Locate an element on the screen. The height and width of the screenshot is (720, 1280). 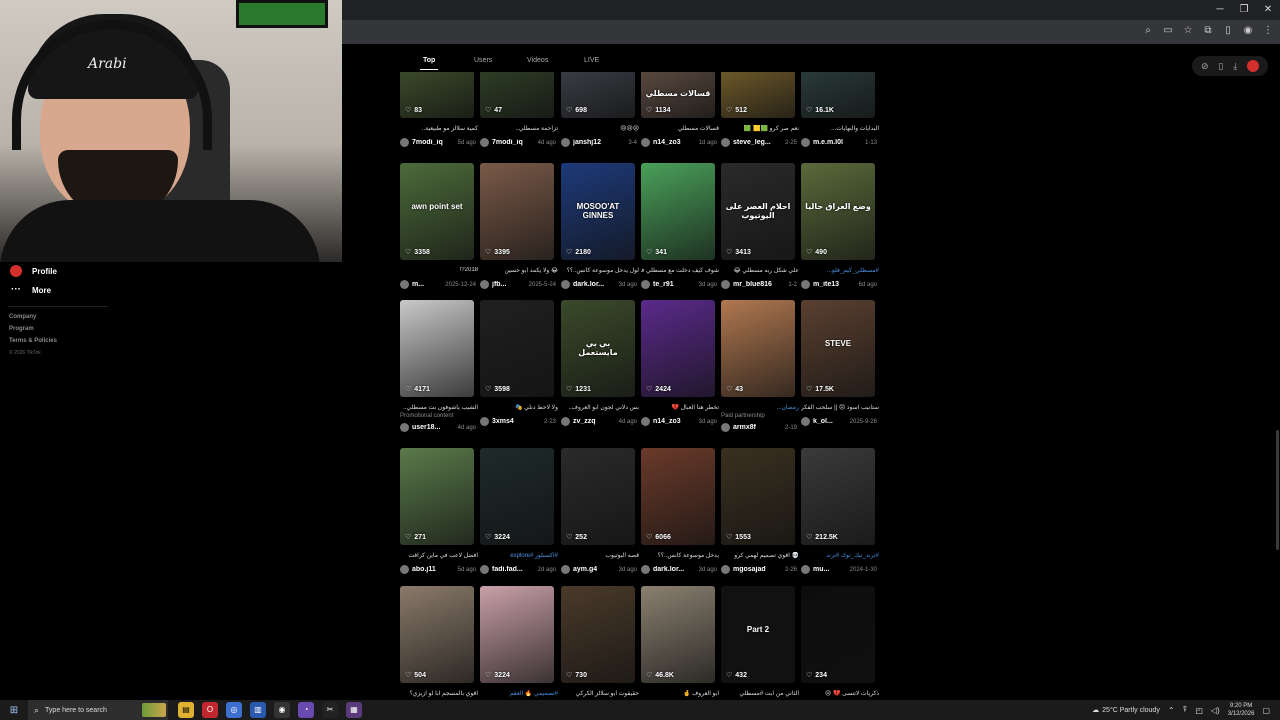
video-thumbnail: ♡ 234 is located at coordinates (838, 634).